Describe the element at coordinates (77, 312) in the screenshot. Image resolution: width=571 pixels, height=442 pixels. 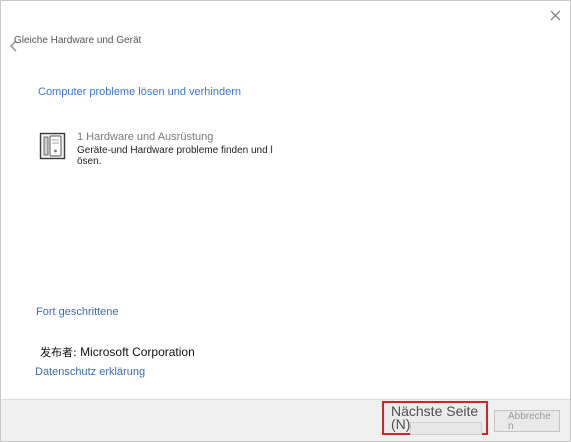
I see `advanced-link: Fort geschrittene` at that location.